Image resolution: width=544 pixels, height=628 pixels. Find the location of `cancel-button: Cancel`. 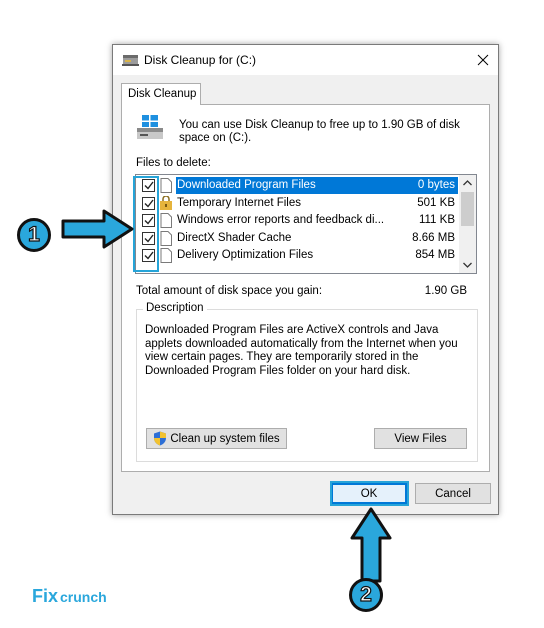

cancel-button: Cancel is located at coordinates (453, 493).